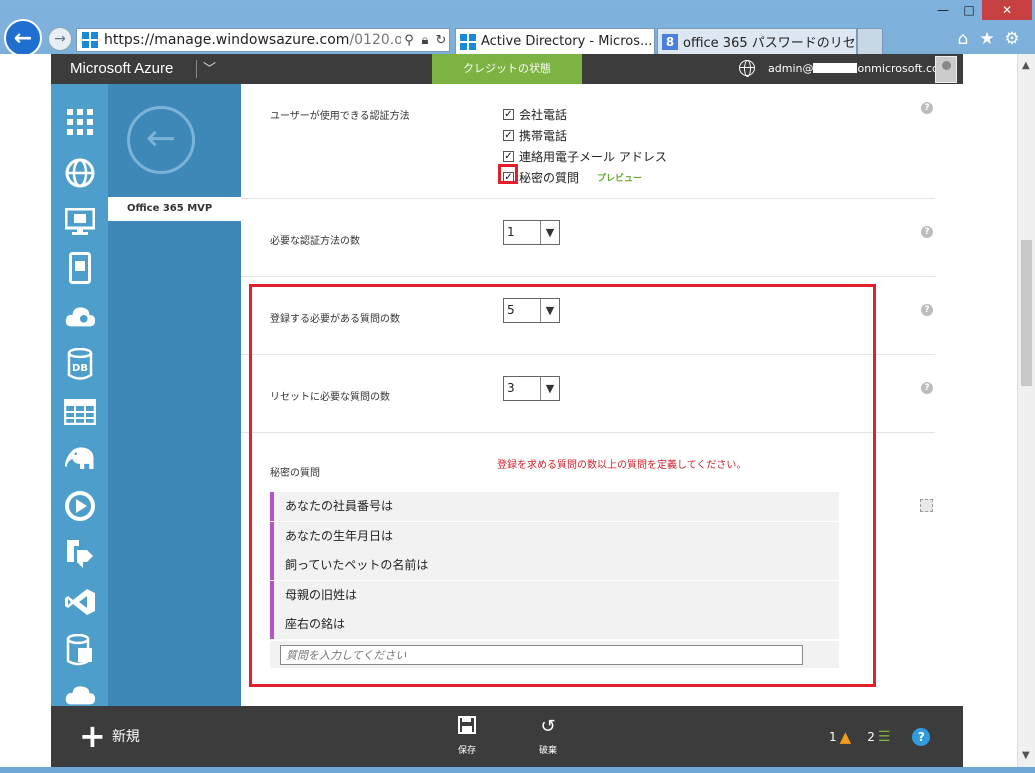 Image resolution: width=1035 pixels, height=773 pixels. I want to click on checkbox-security-questions: ✓ 秘密の質問 プレビュー, so click(572, 177).